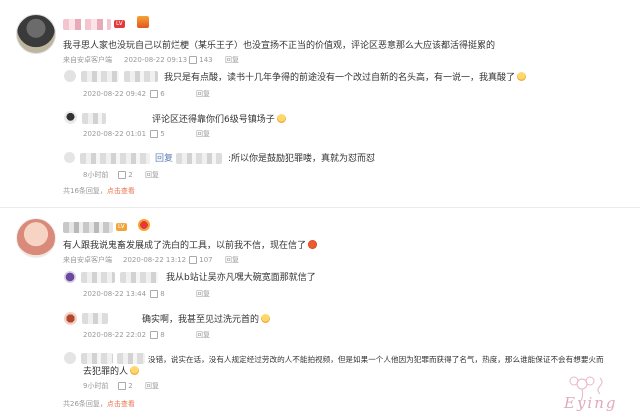 The height and width of the screenshot is (417, 640). Describe the element at coordinates (156, 60) in the screenshot. I see `comment-time: 2020-08-22 09:13` at that location.